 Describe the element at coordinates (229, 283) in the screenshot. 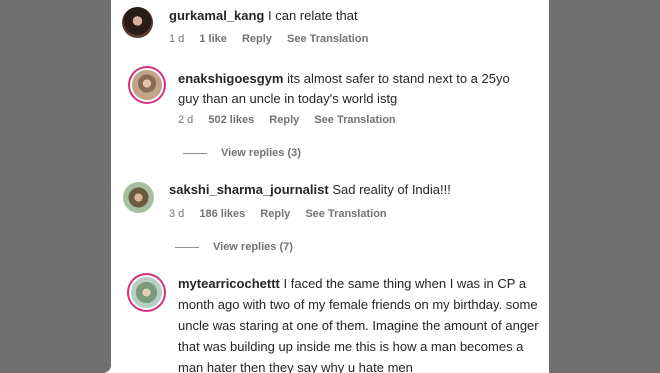

I see `username: mytearricochettt` at that location.